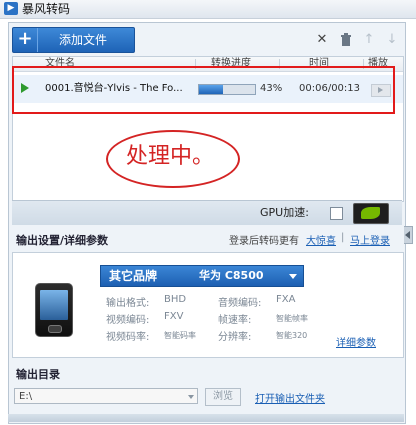 The height and width of the screenshot is (425, 416). Describe the element at coordinates (392, 40) in the screenshot. I see `arrow-down-icon: ↓` at that location.